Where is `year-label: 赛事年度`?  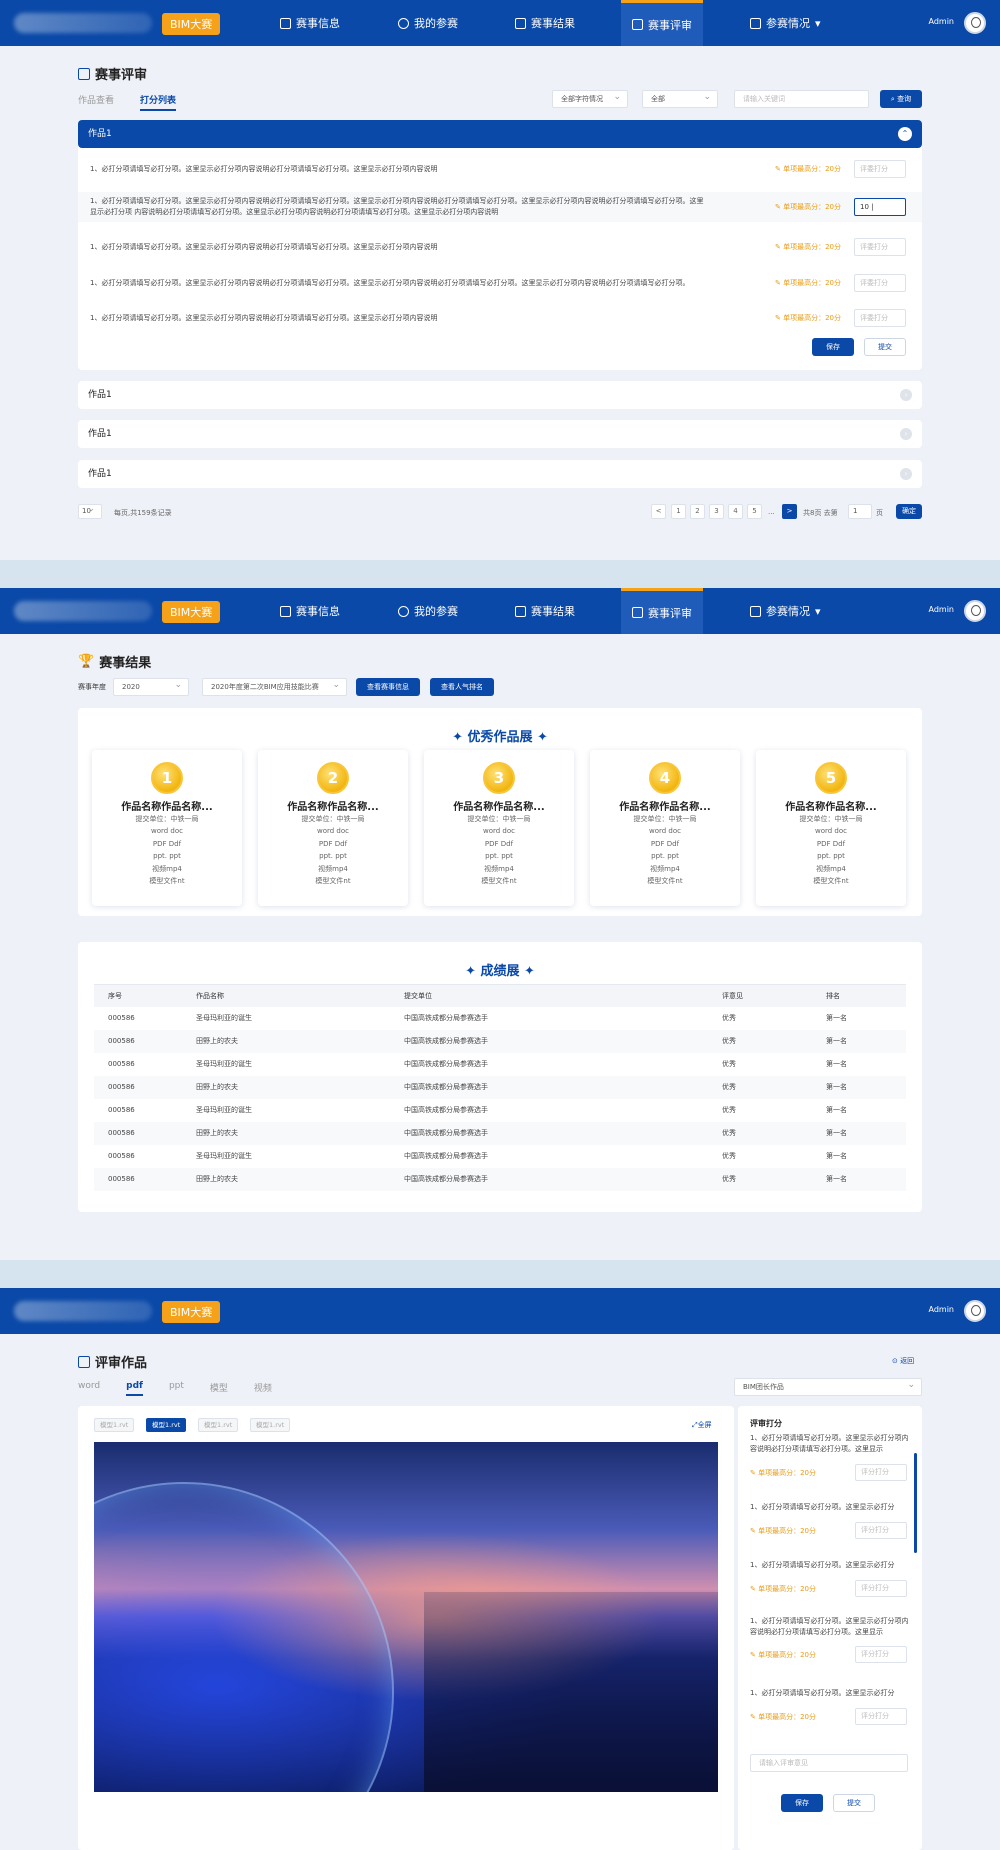
year-label: 赛事年度 is located at coordinates (92, 687).